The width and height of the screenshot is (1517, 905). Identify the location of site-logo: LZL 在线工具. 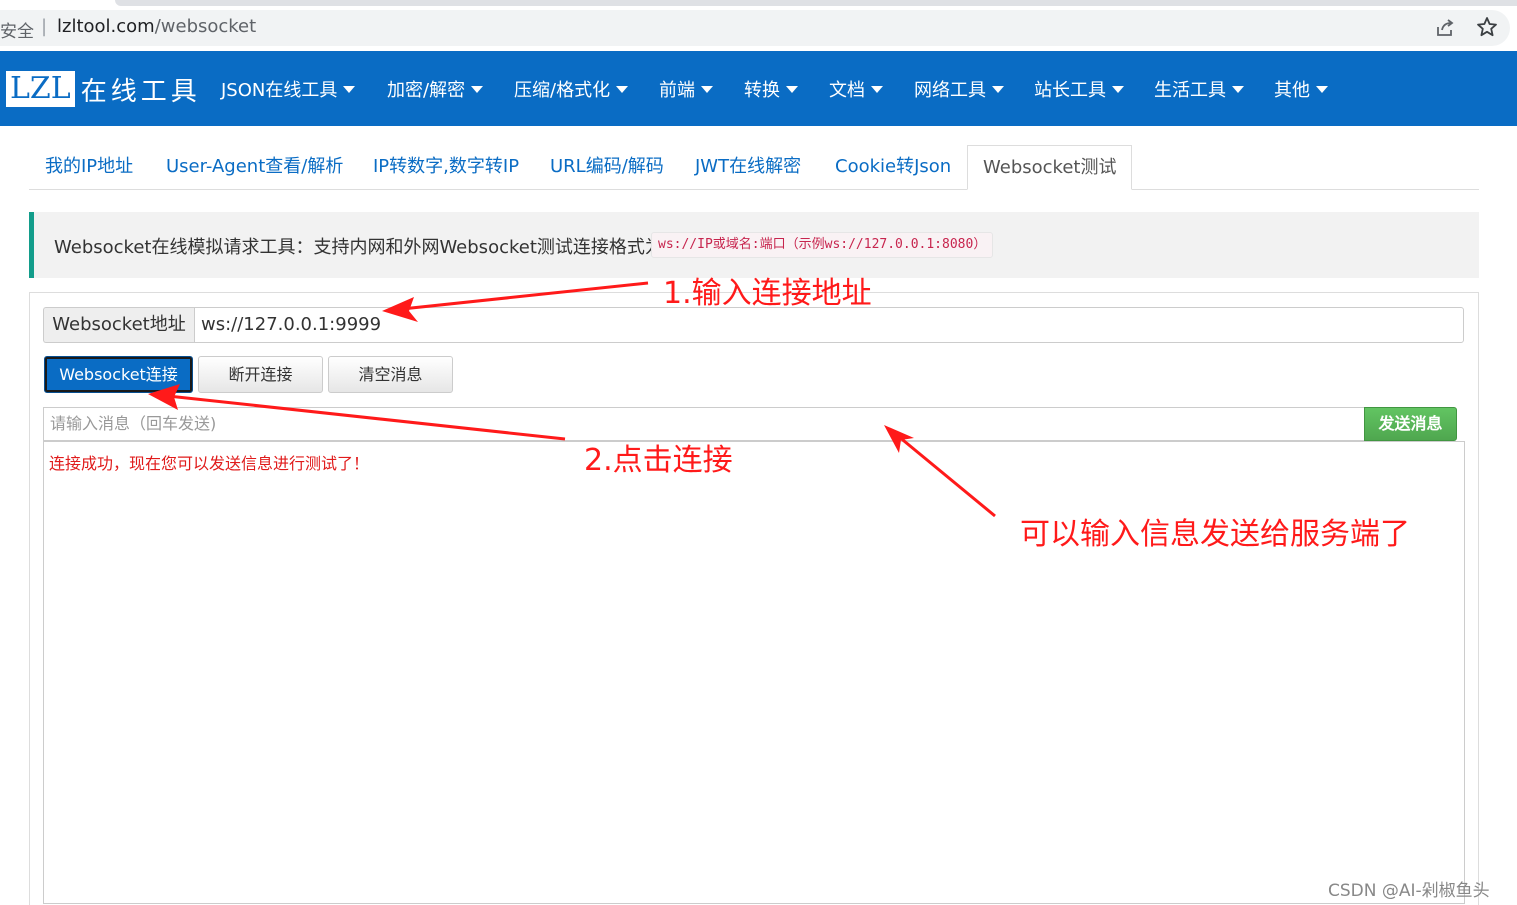
(103, 89).